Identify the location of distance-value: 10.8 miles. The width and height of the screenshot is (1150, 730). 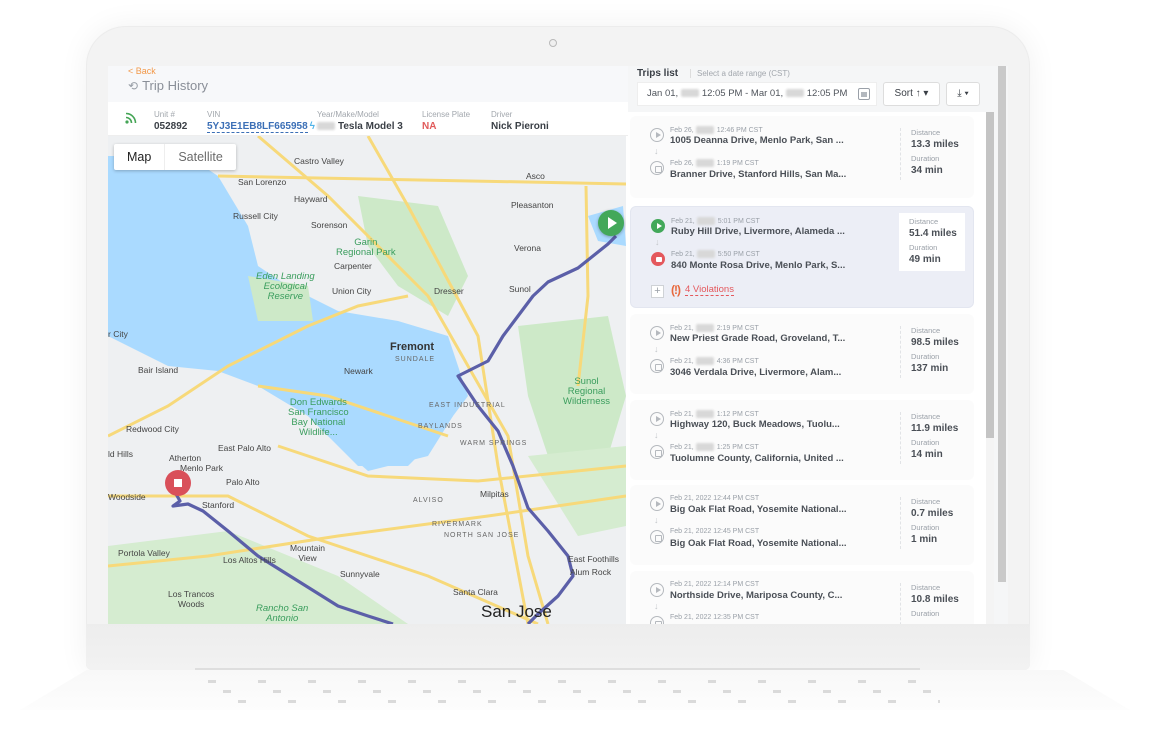
(935, 599).